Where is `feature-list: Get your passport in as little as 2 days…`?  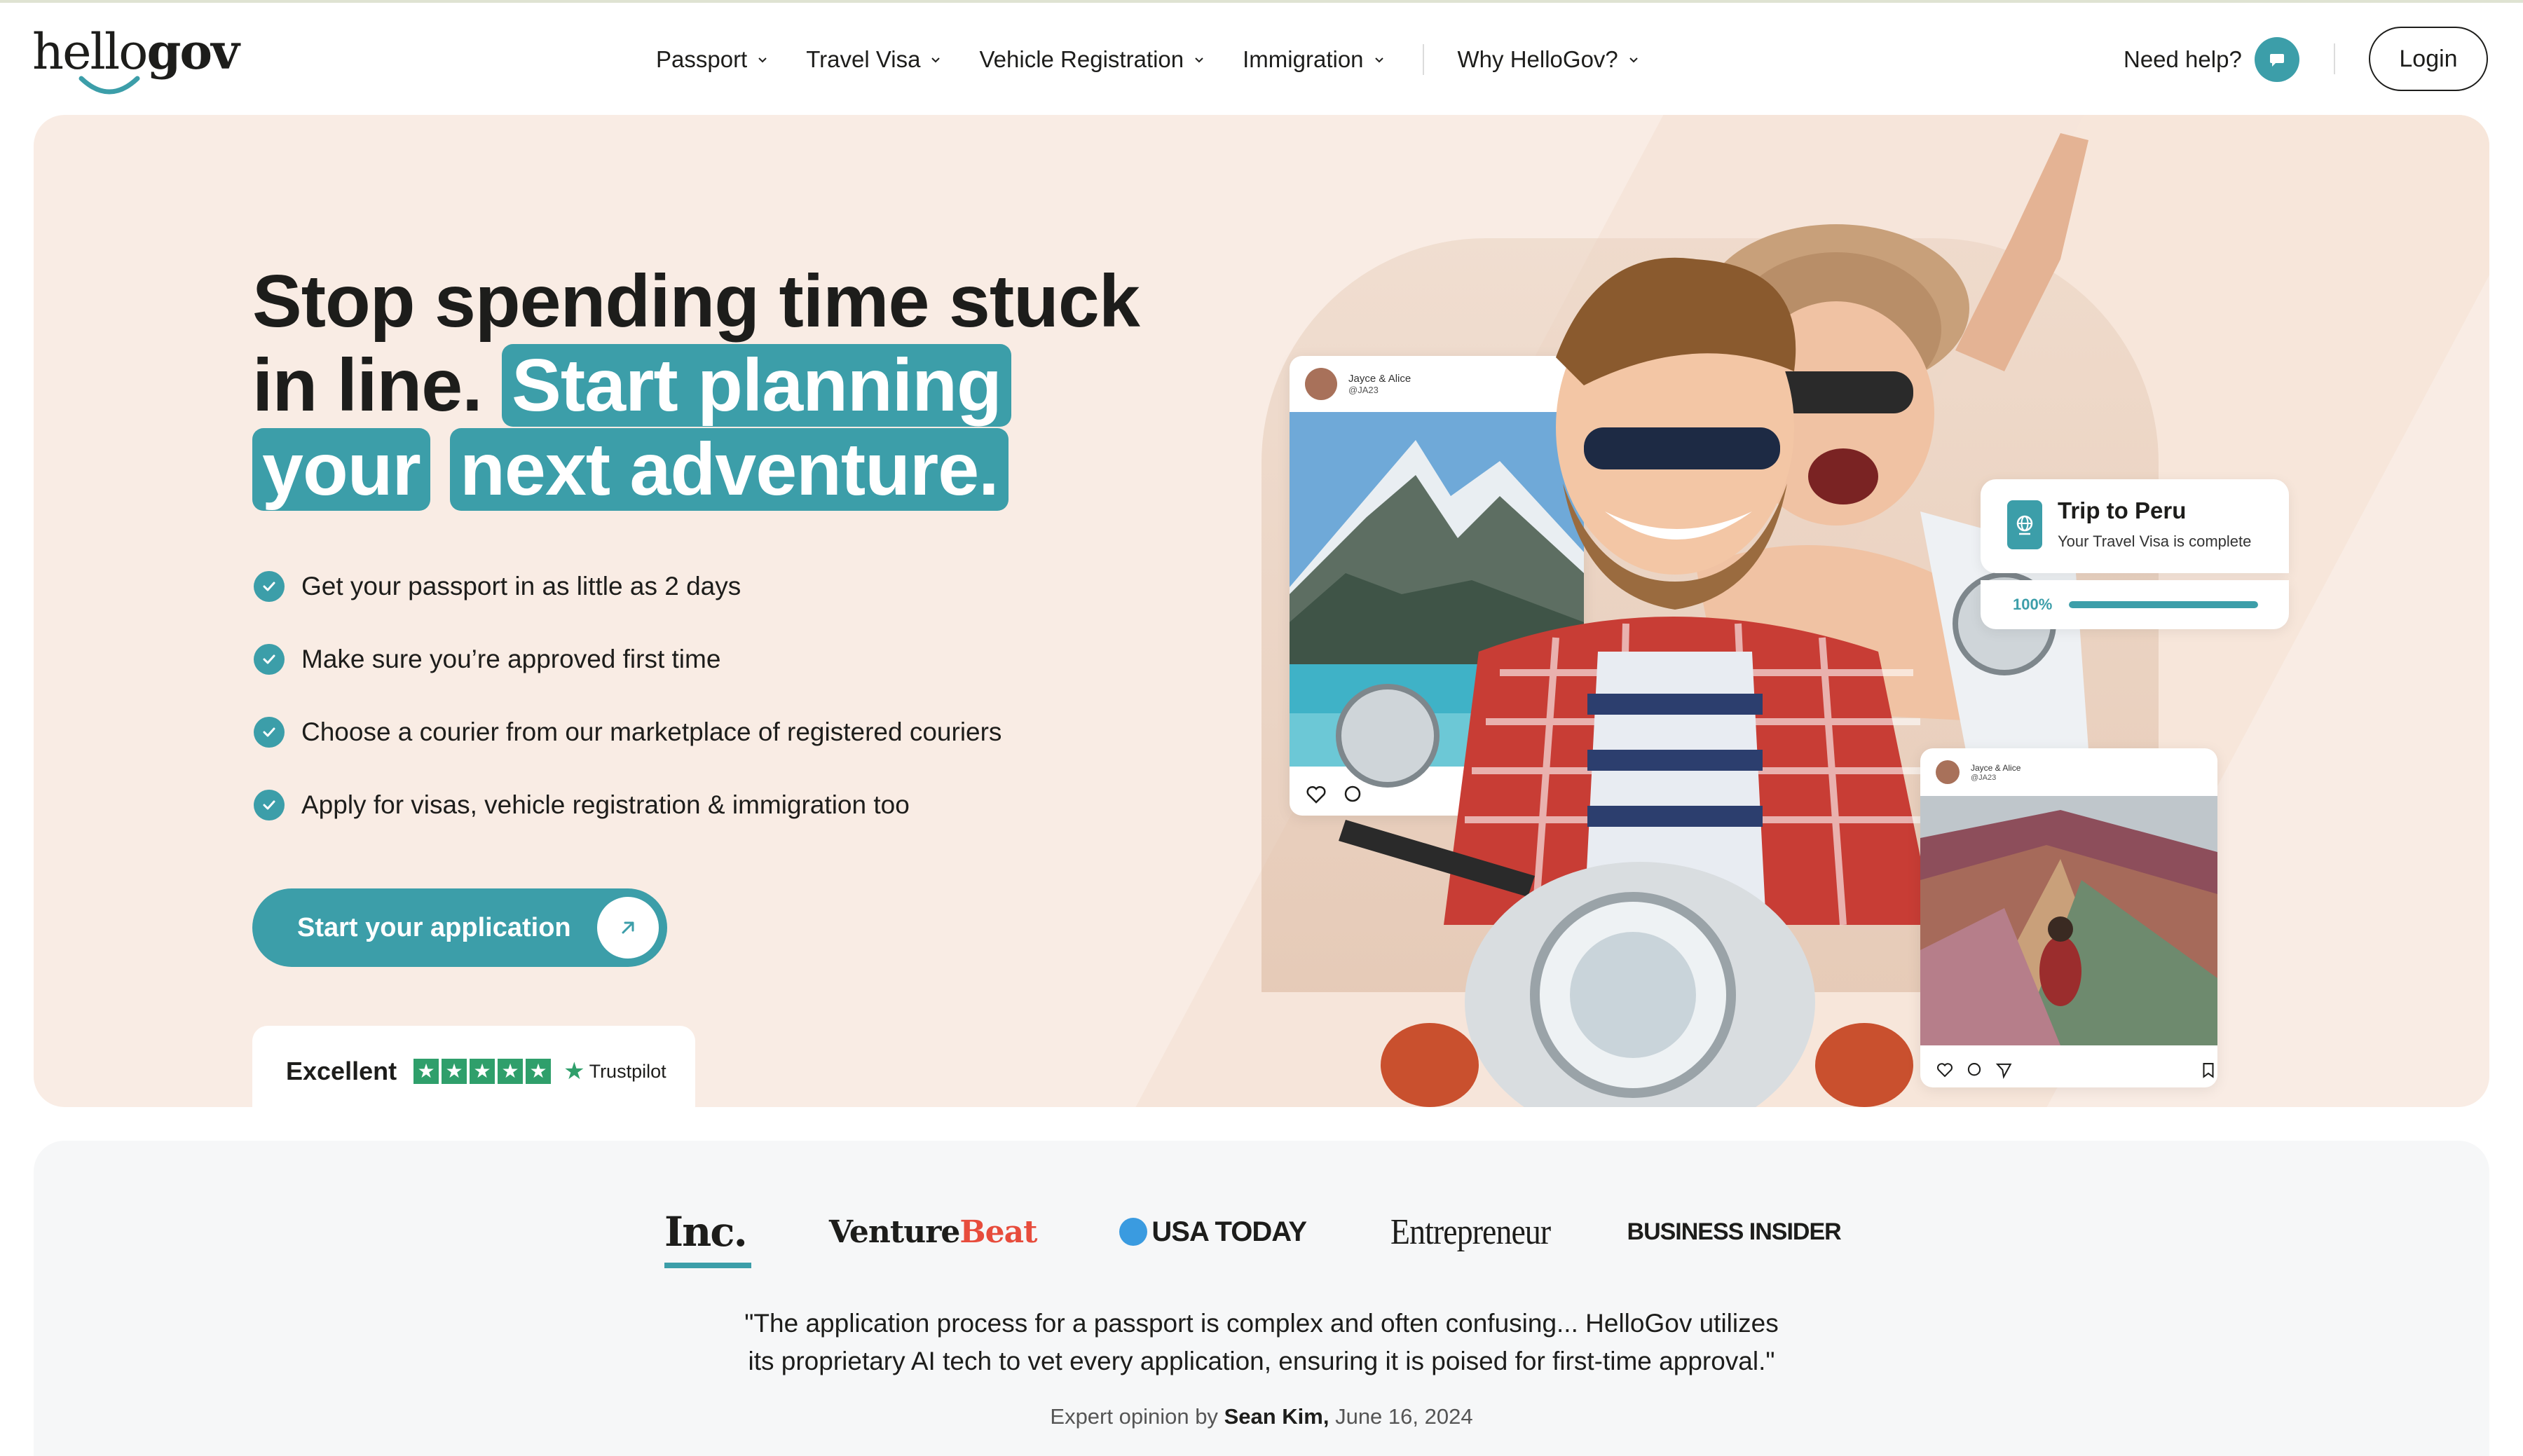
feature-list: Get your passport in as little as 2 days… is located at coordinates (709, 696).